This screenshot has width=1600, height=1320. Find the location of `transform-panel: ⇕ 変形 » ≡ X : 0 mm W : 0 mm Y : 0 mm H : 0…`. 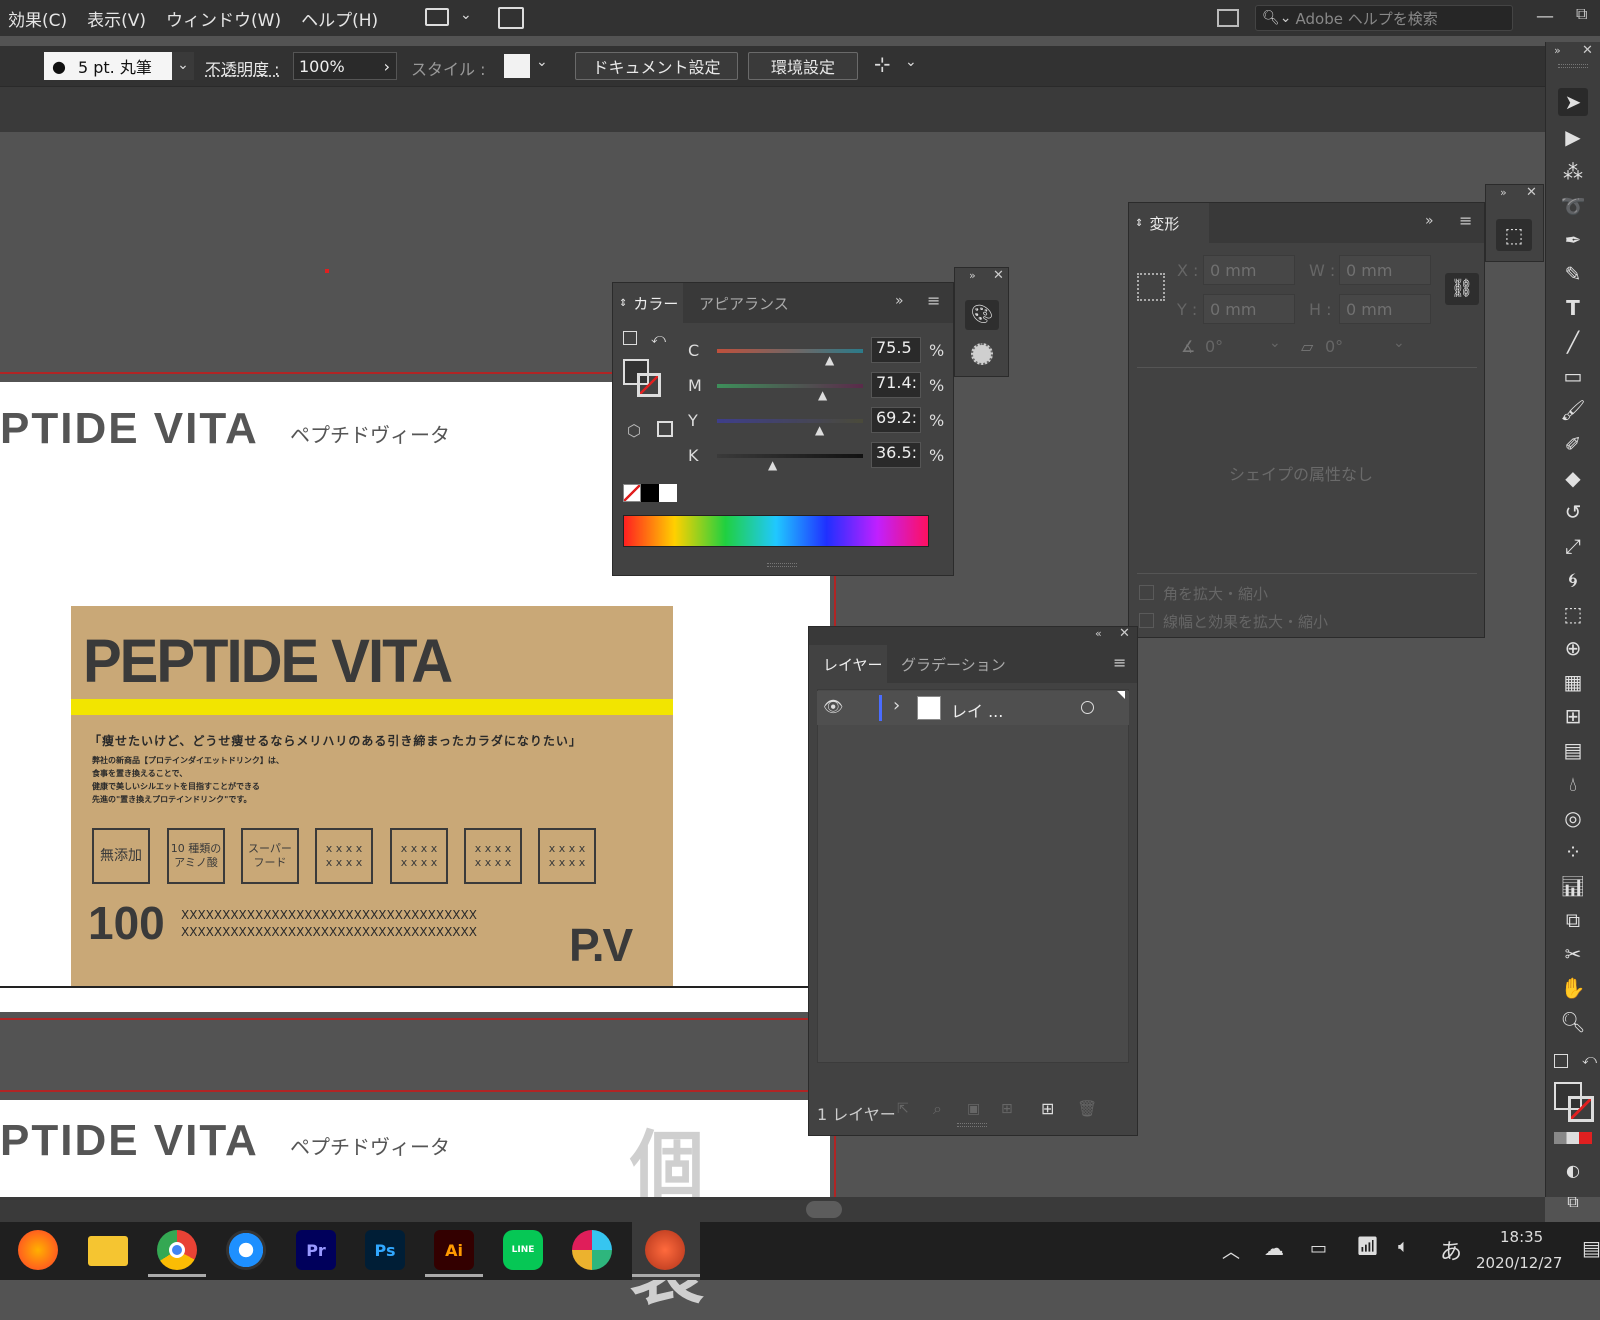

transform-panel: ⇕ 変形 » ≡ X : 0 mm W : 0 mm Y : 0 mm H : 0… is located at coordinates (1306, 420).